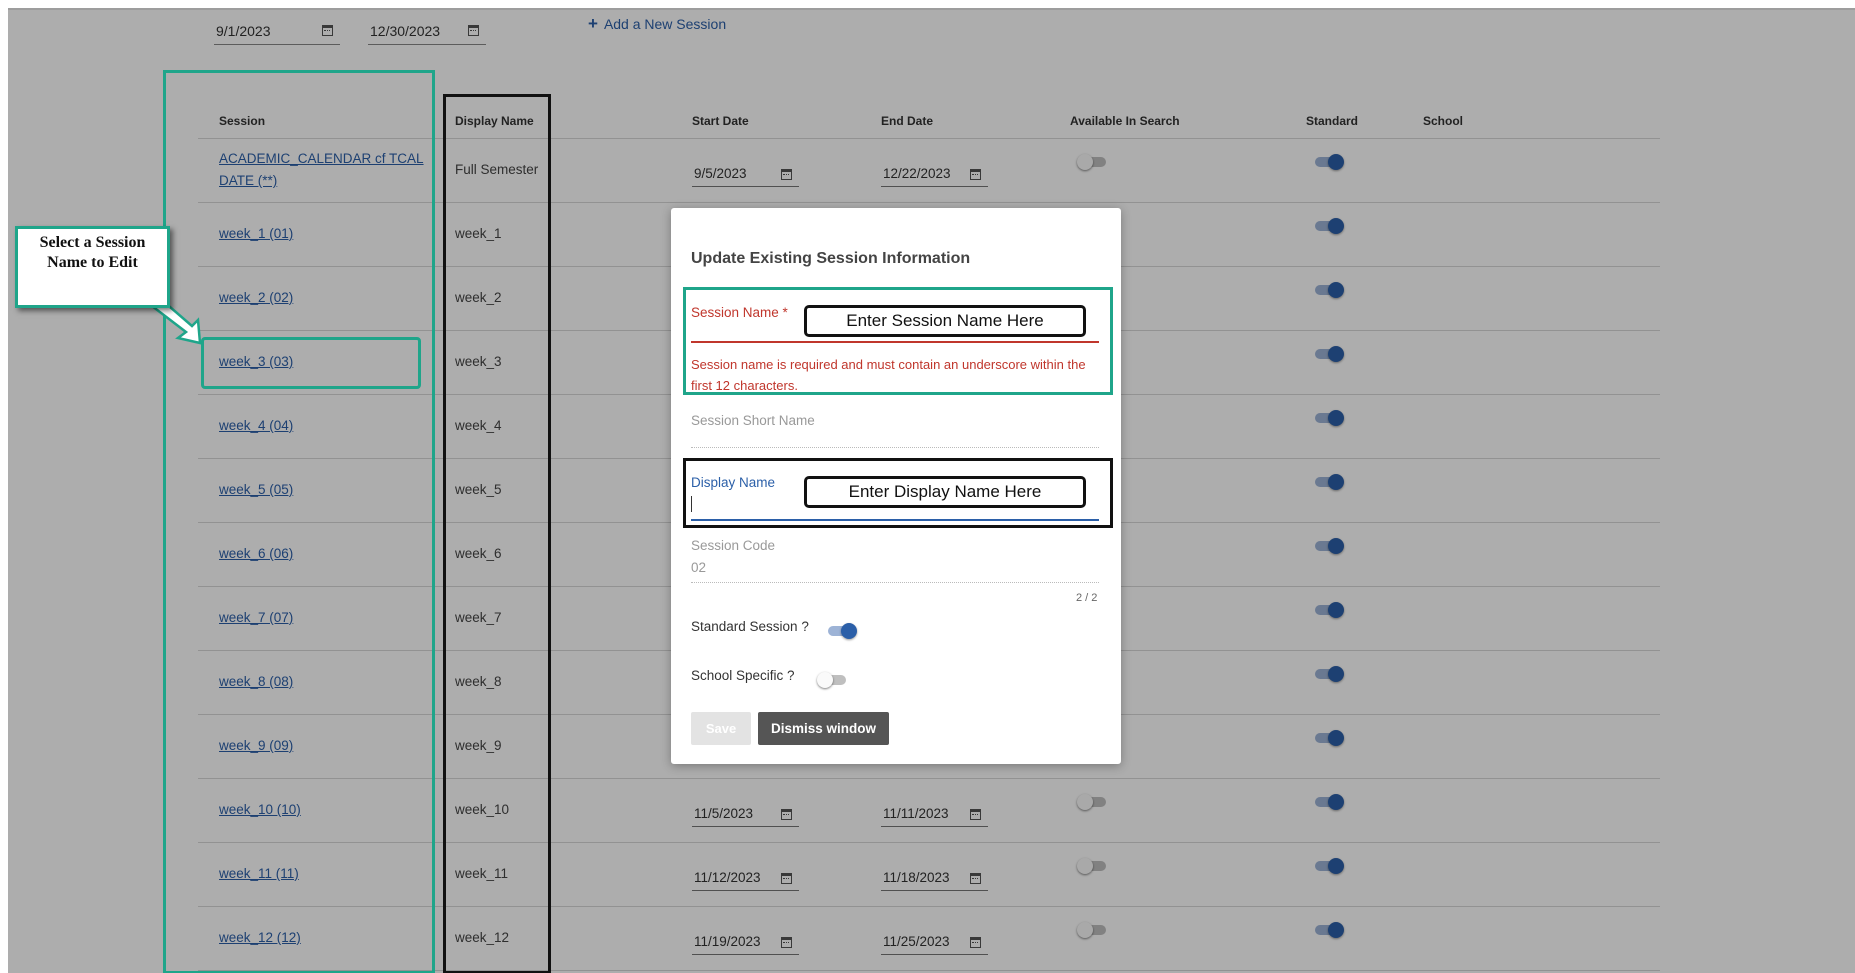 This screenshot has width=1855, height=973. Describe the element at coordinates (721, 728) in the screenshot. I see `save-button: Save` at that location.